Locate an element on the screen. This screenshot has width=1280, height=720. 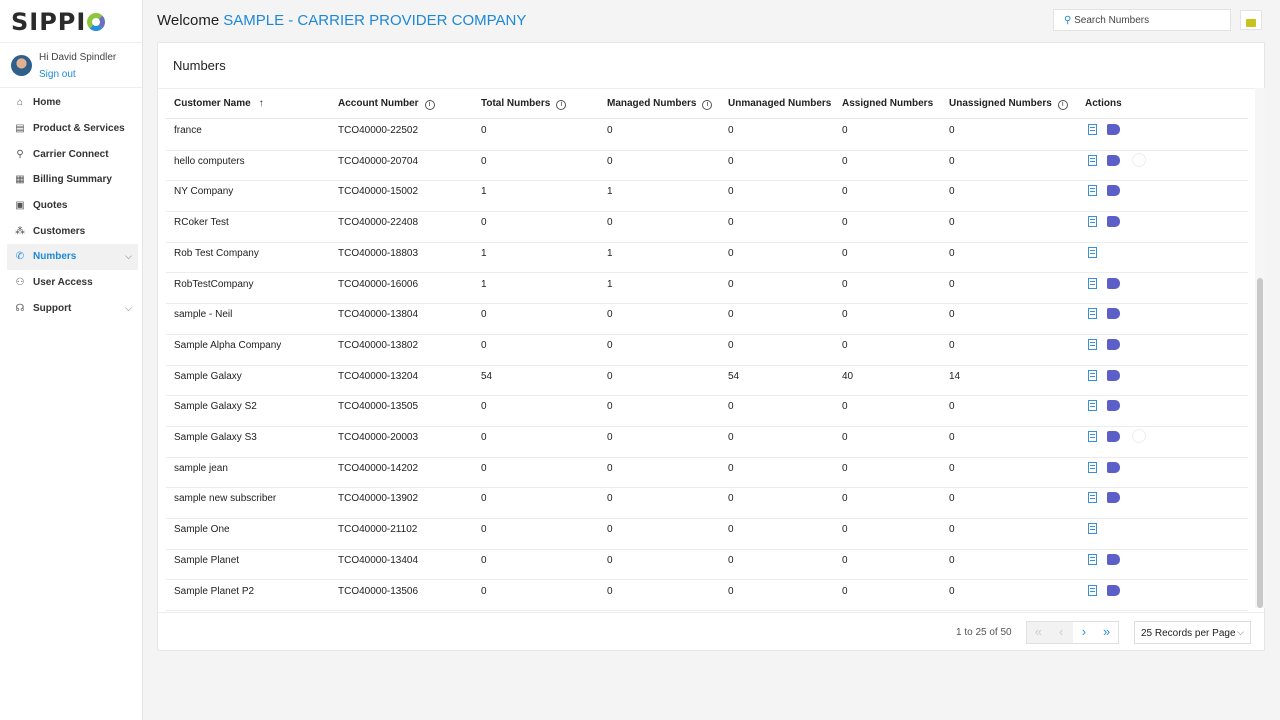
sidebar-item-home: ⌂ Home is located at coordinates (72, 103).